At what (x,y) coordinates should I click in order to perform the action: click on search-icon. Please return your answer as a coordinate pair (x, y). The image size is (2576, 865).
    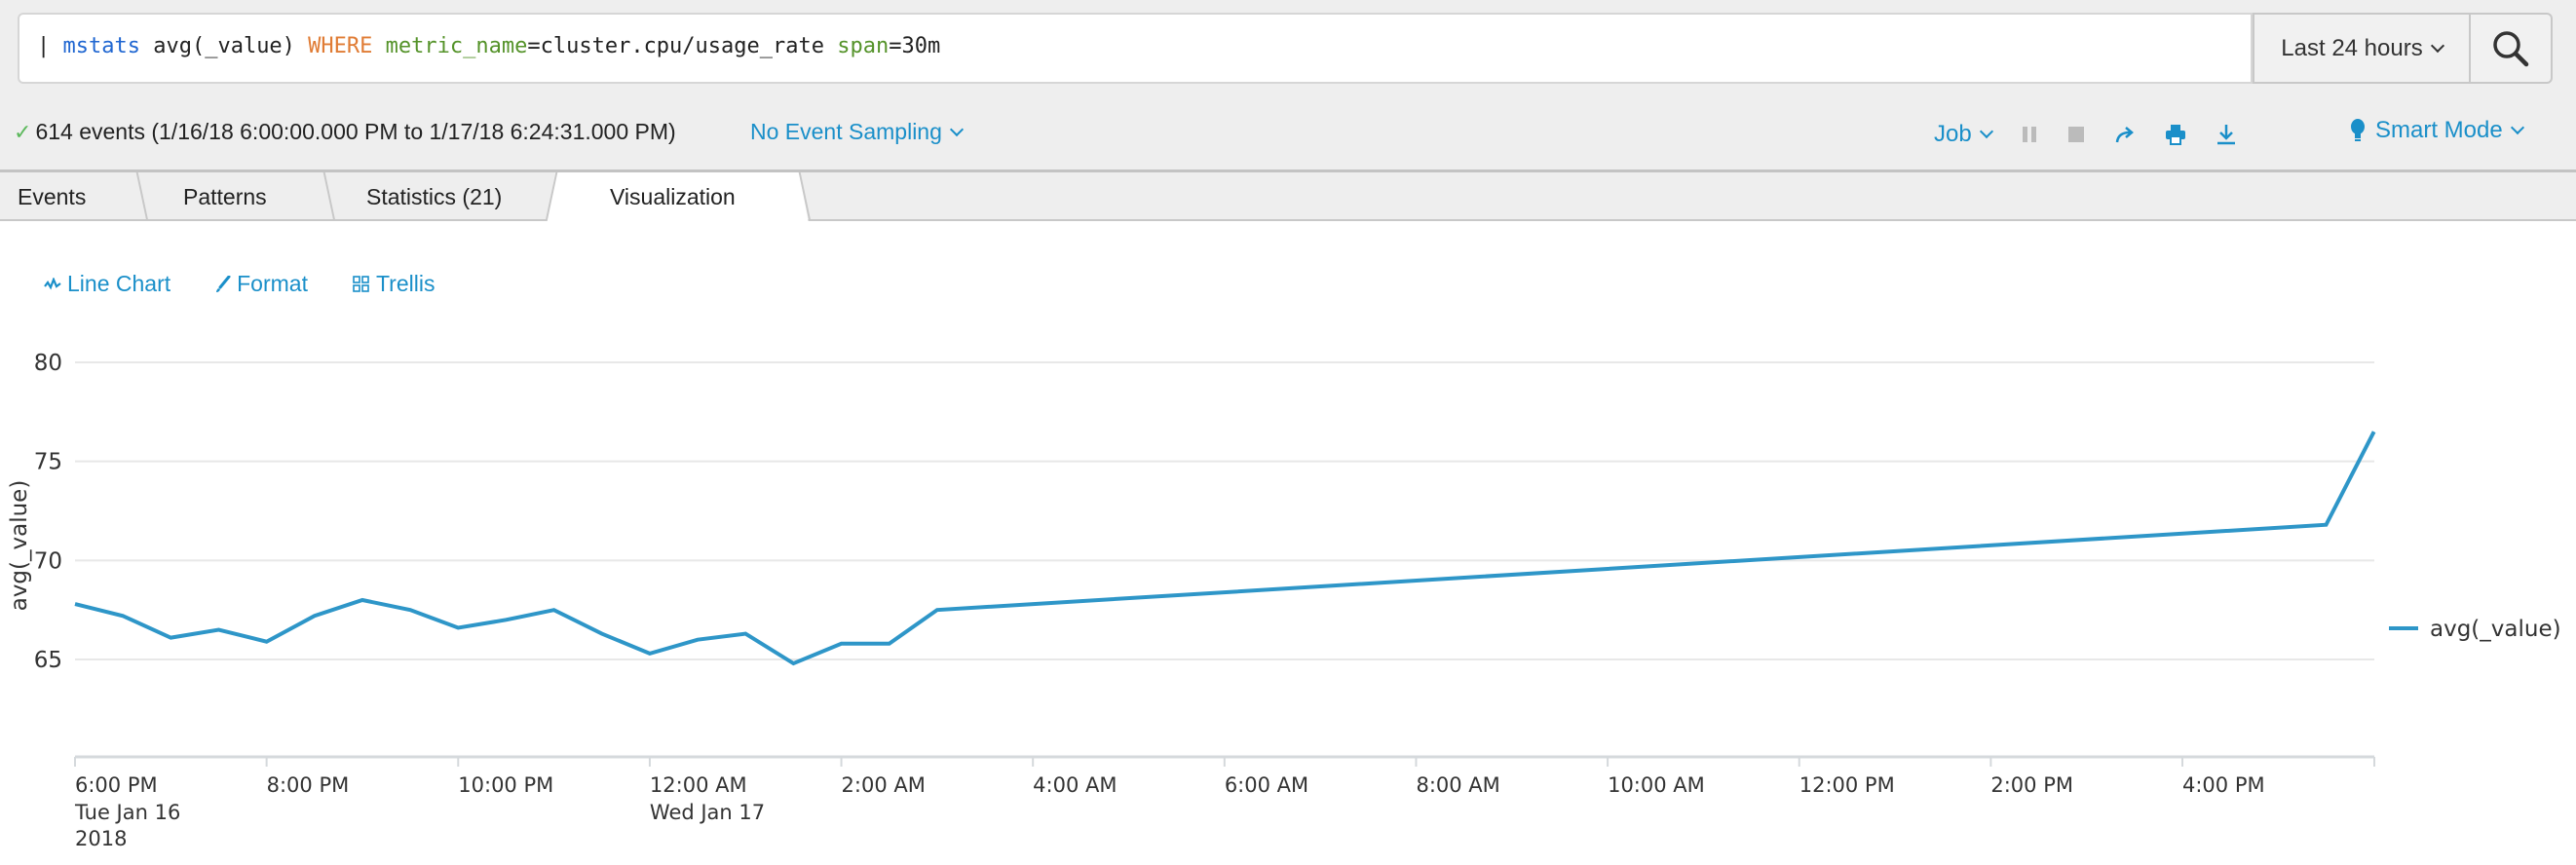
    Looking at the image, I should click on (2511, 48).